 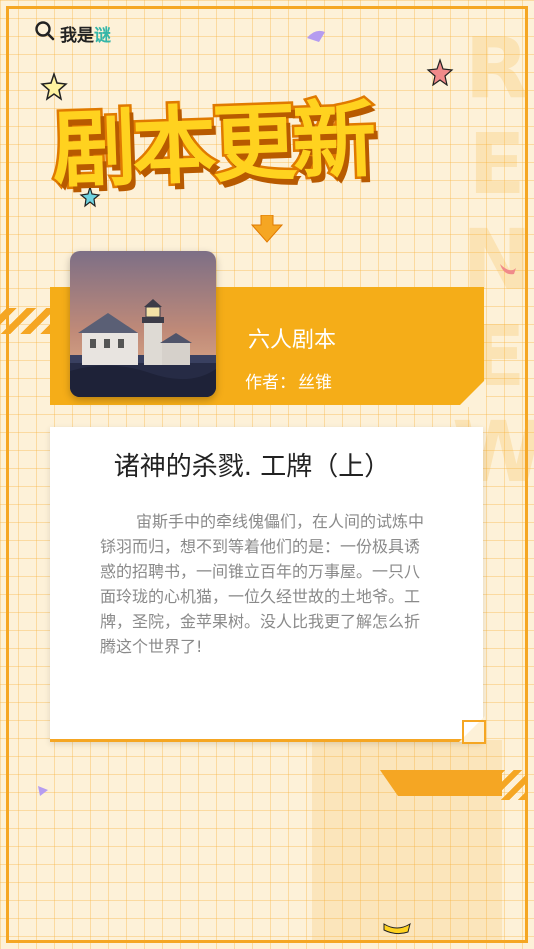 I want to click on page-title: 剧本更新, so click(x=212, y=145).